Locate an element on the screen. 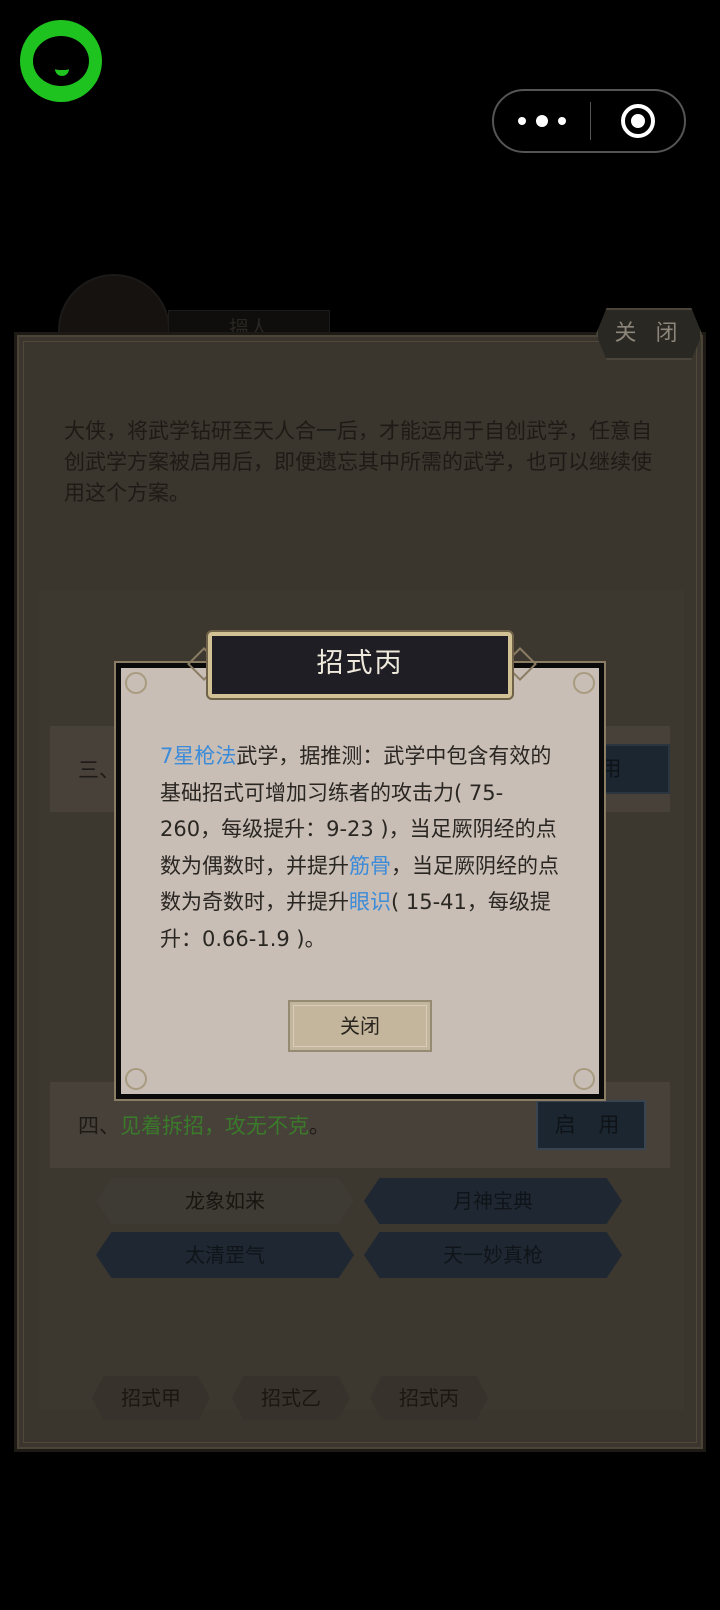 Image resolution: width=720 pixels, height=1610 pixels. more-dots-icon is located at coordinates (542, 121).